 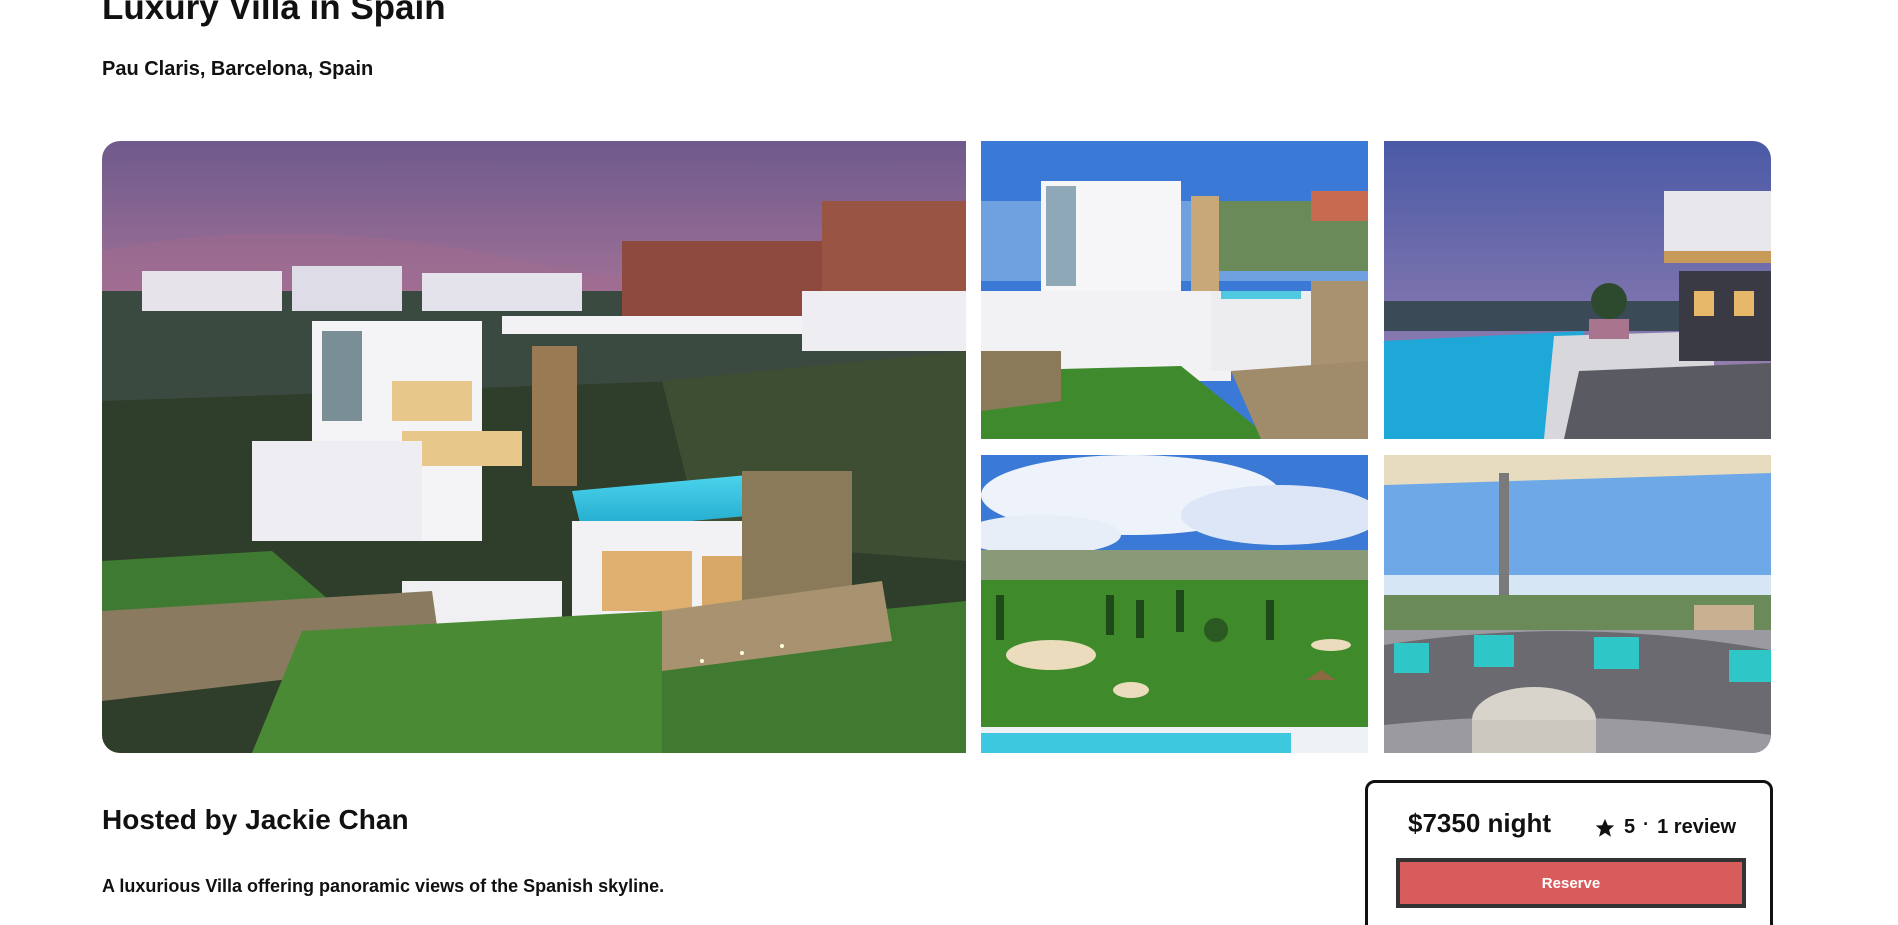 What do you see at coordinates (1605, 827) in the screenshot?
I see `star-icon` at bounding box center [1605, 827].